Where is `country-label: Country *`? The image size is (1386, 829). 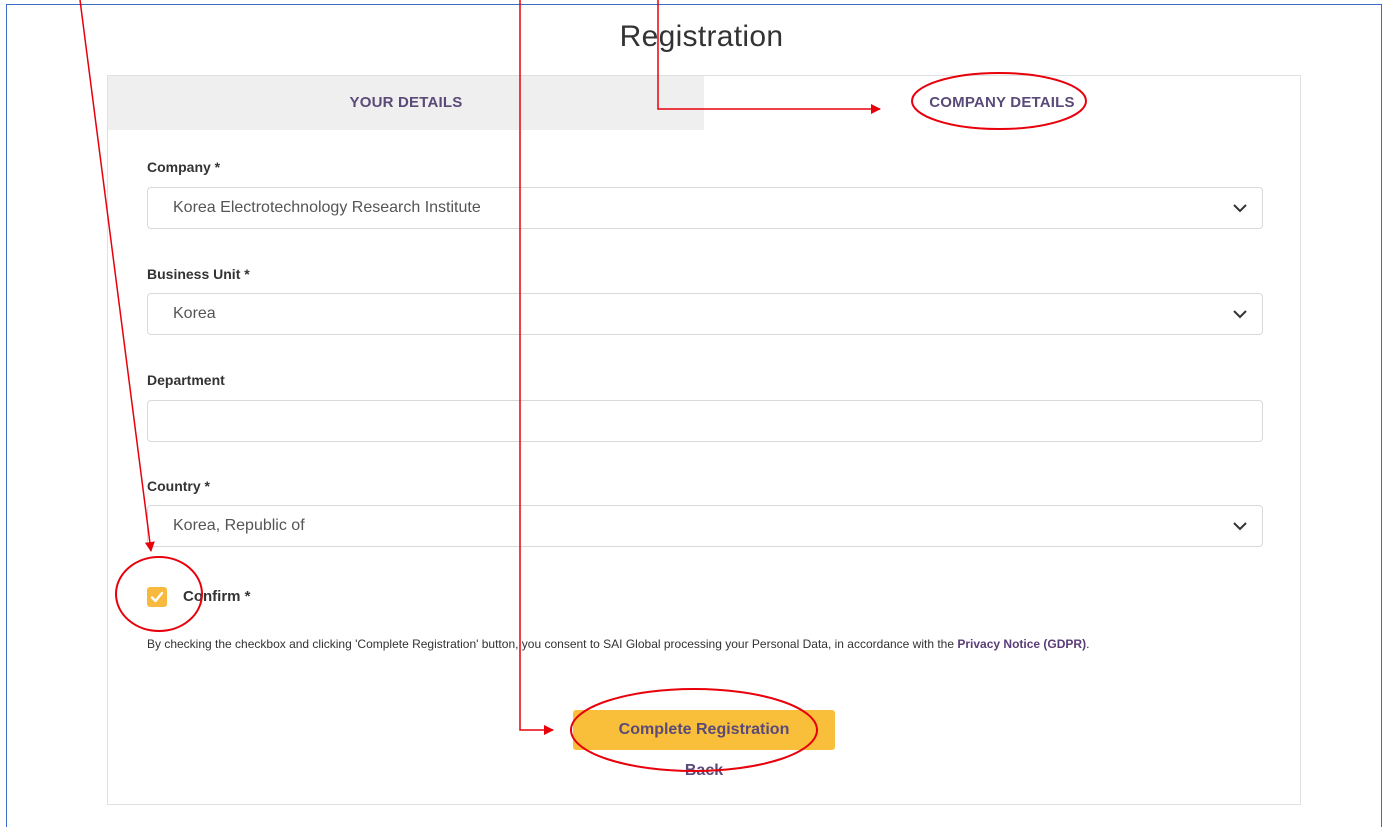
country-label: Country * is located at coordinates (178, 486).